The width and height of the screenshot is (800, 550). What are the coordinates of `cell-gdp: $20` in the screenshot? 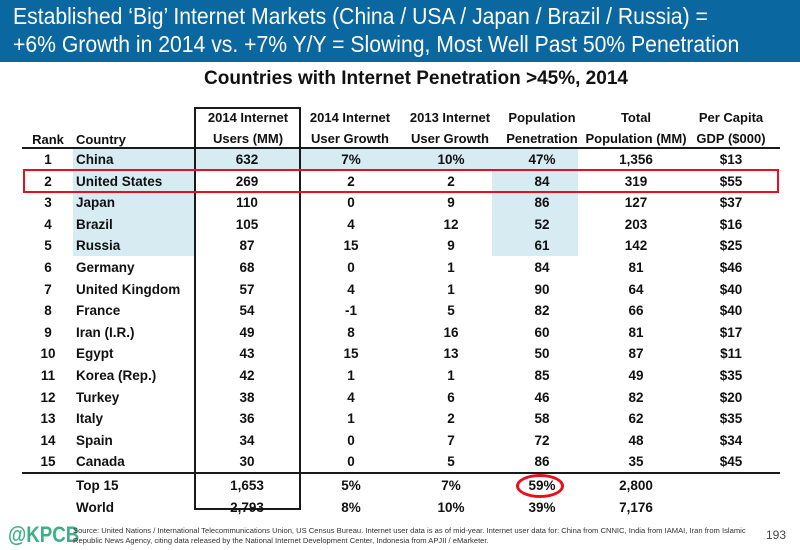 It's located at (731, 397).